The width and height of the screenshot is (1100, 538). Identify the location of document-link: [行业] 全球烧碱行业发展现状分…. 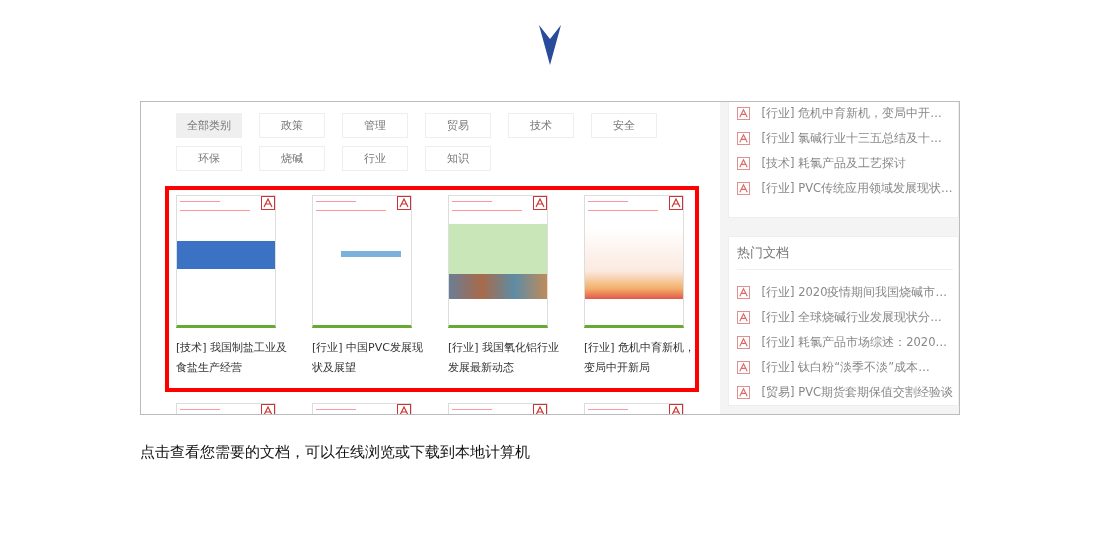
(851, 317).